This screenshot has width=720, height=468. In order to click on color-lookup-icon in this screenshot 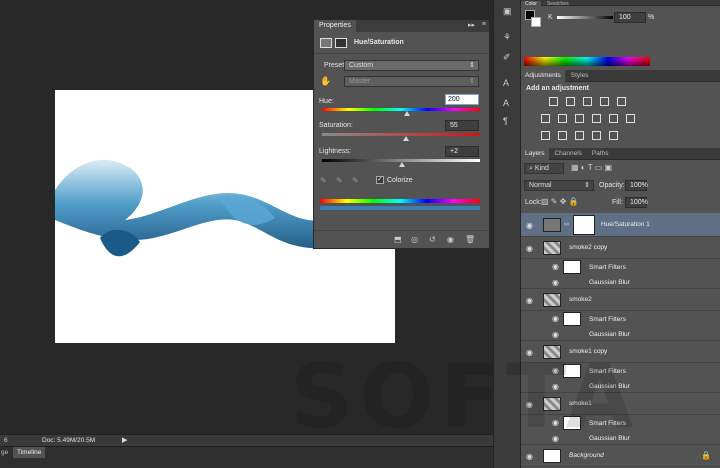, I will do `click(630, 118)`.